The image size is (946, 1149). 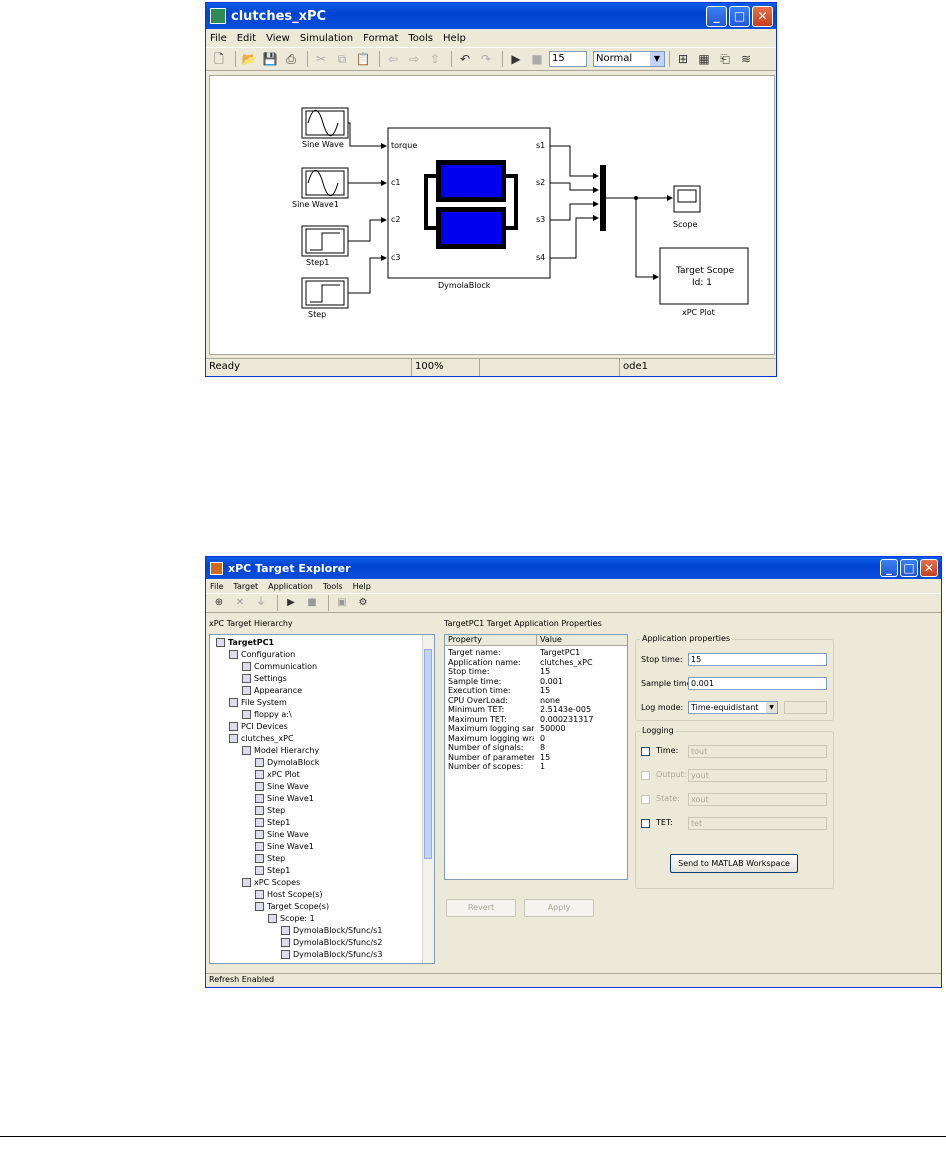 I want to click on logging-field: tet, so click(x=757, y=823).